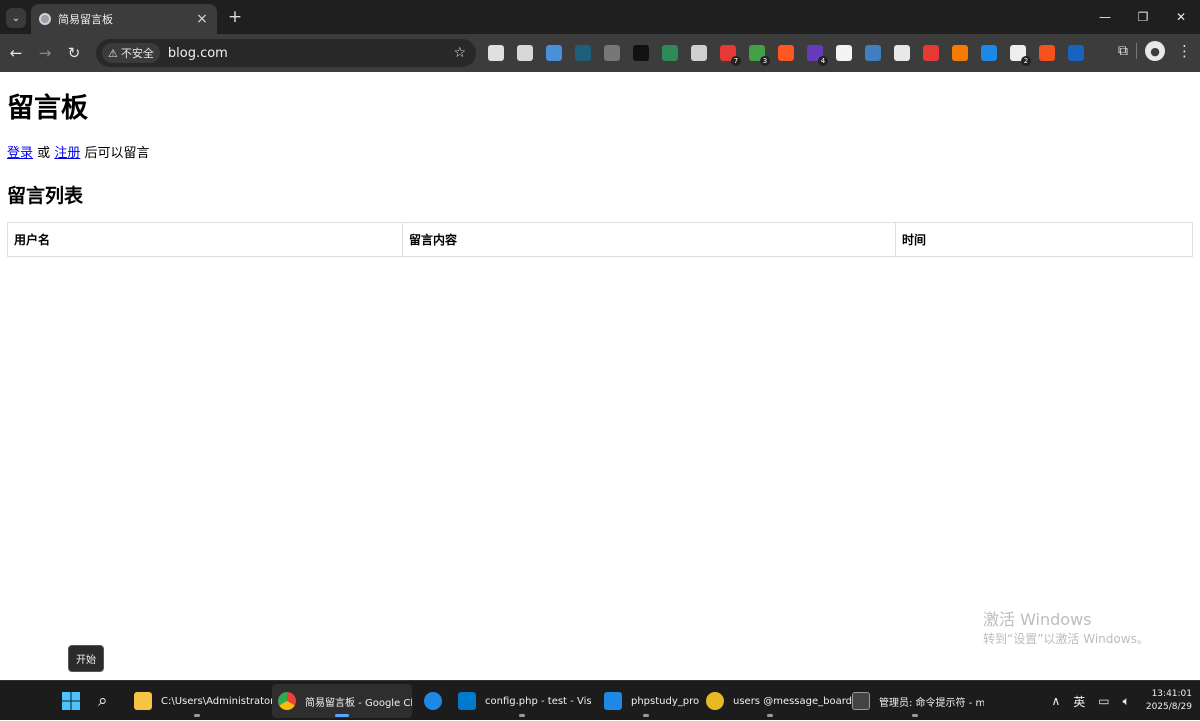 This screenshot has width=1200, height=721. Describe the element at coordinates (16, 18) in the screenshot. I see `tab-search-button: ⌄` at that location.